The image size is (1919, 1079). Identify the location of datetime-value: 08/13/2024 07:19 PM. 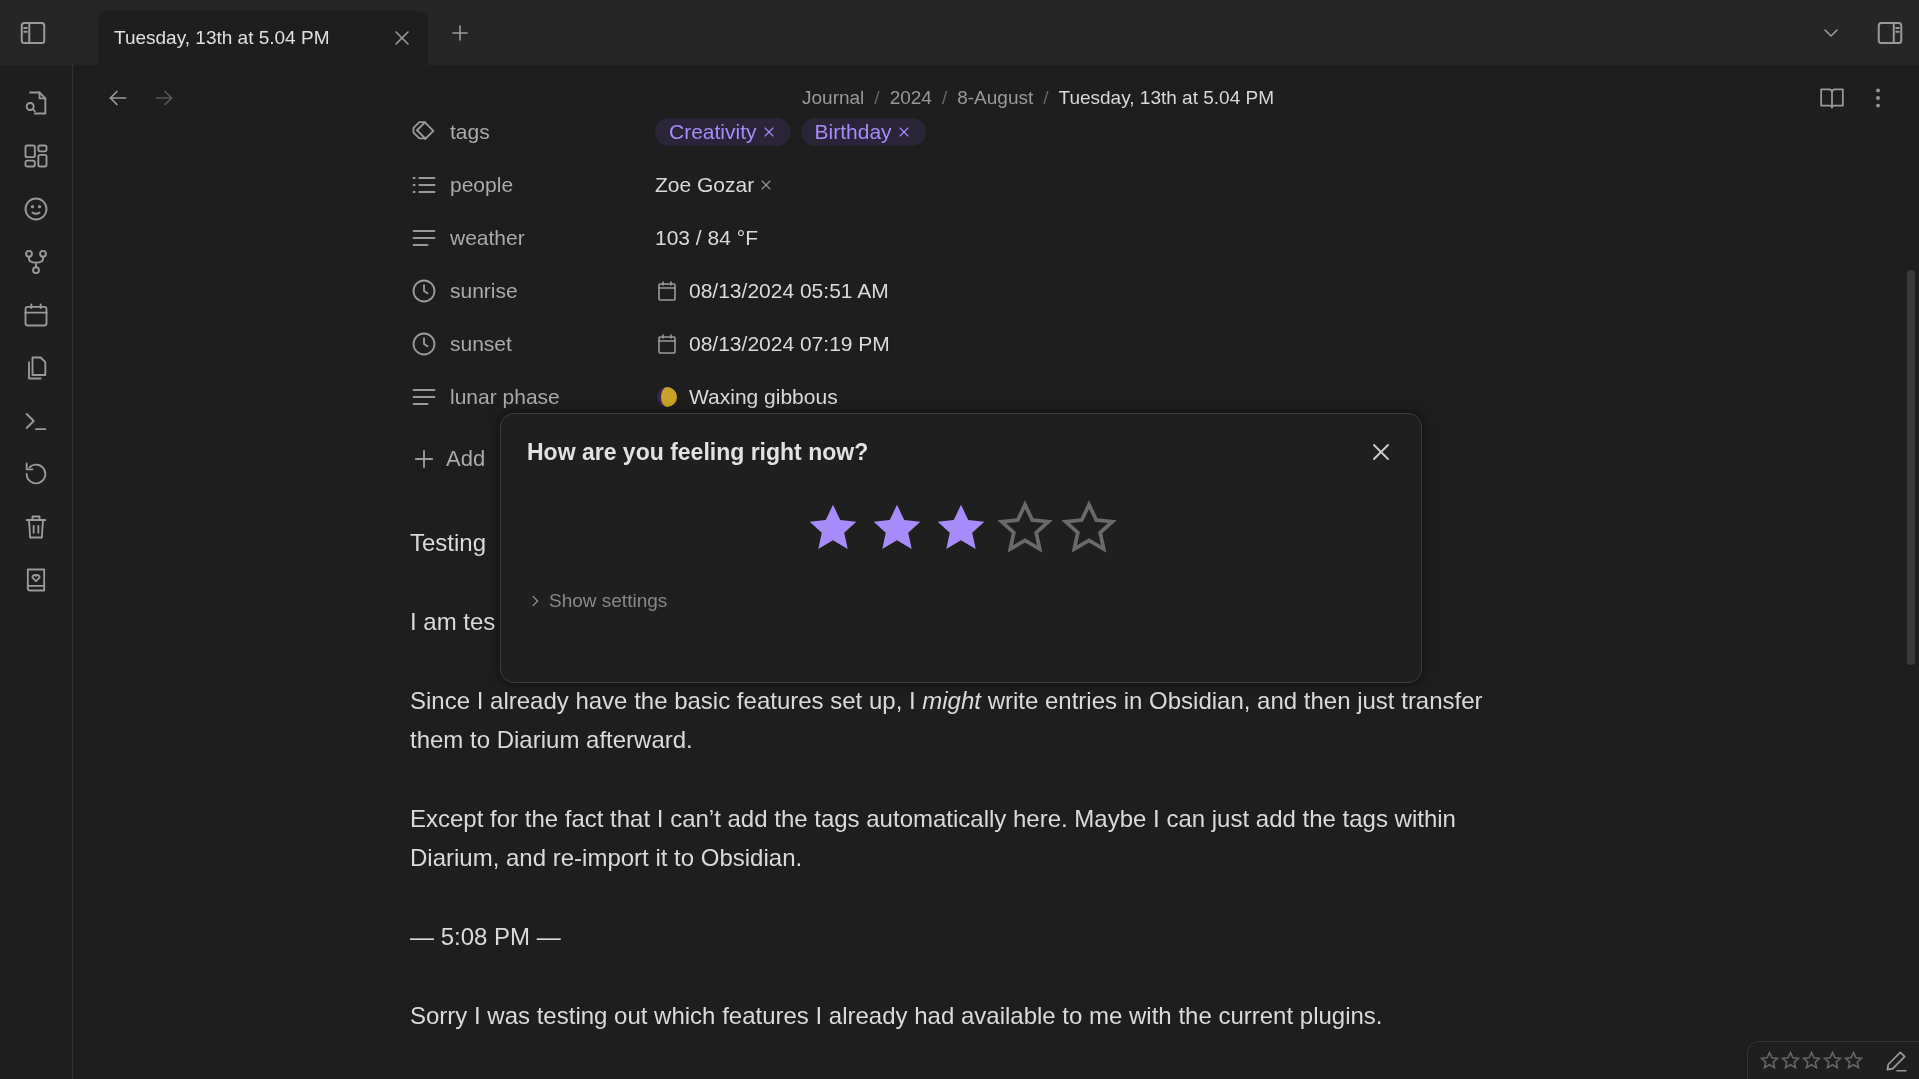
(789, 343).